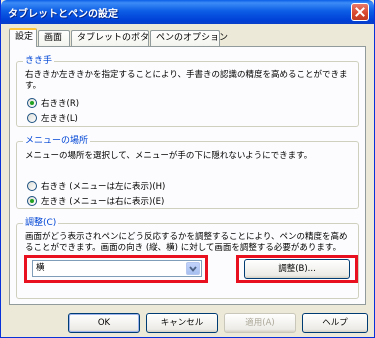  I want to click on window-title: タブレットとペンの設定, so click(63, 14).